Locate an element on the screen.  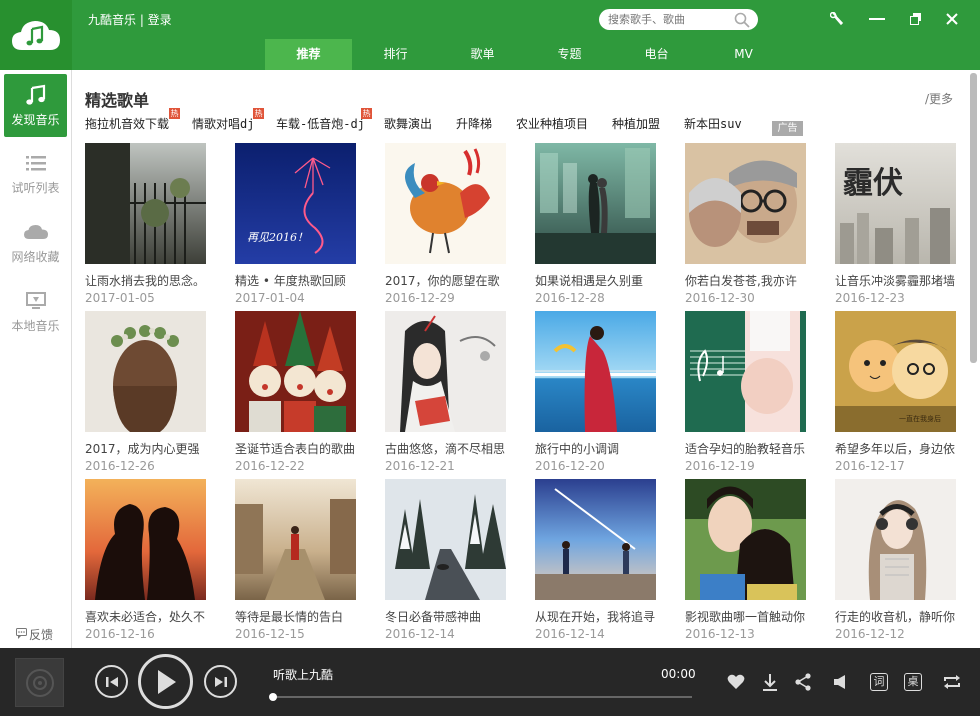
playlist-card: 行走的收音机，静听你 2016-12-12 is located at coordinates (895, 560).